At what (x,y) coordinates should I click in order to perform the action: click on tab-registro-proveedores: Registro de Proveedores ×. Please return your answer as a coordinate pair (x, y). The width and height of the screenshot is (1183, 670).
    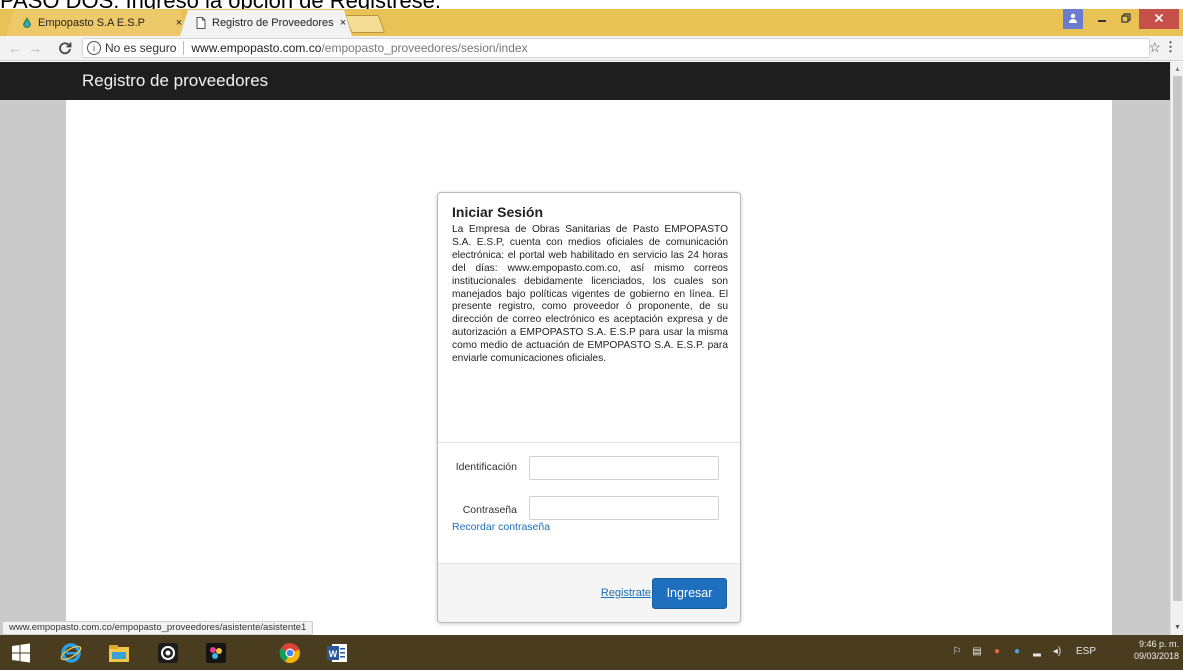
    Looking at the image, I should click on (266, 23).